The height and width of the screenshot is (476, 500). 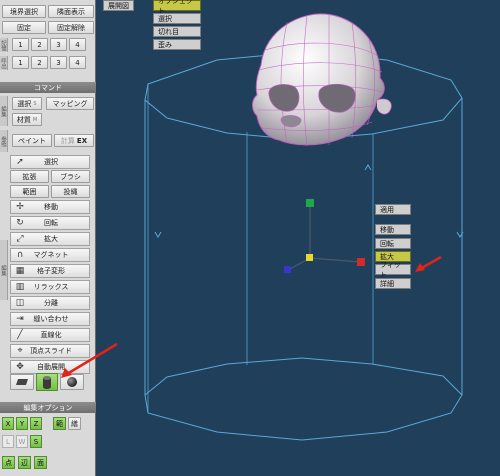 What do you see at coordinates (36, 423) in the screenshot?
I see `axis-z-toggle: Z` at bounding box center [36, 423].